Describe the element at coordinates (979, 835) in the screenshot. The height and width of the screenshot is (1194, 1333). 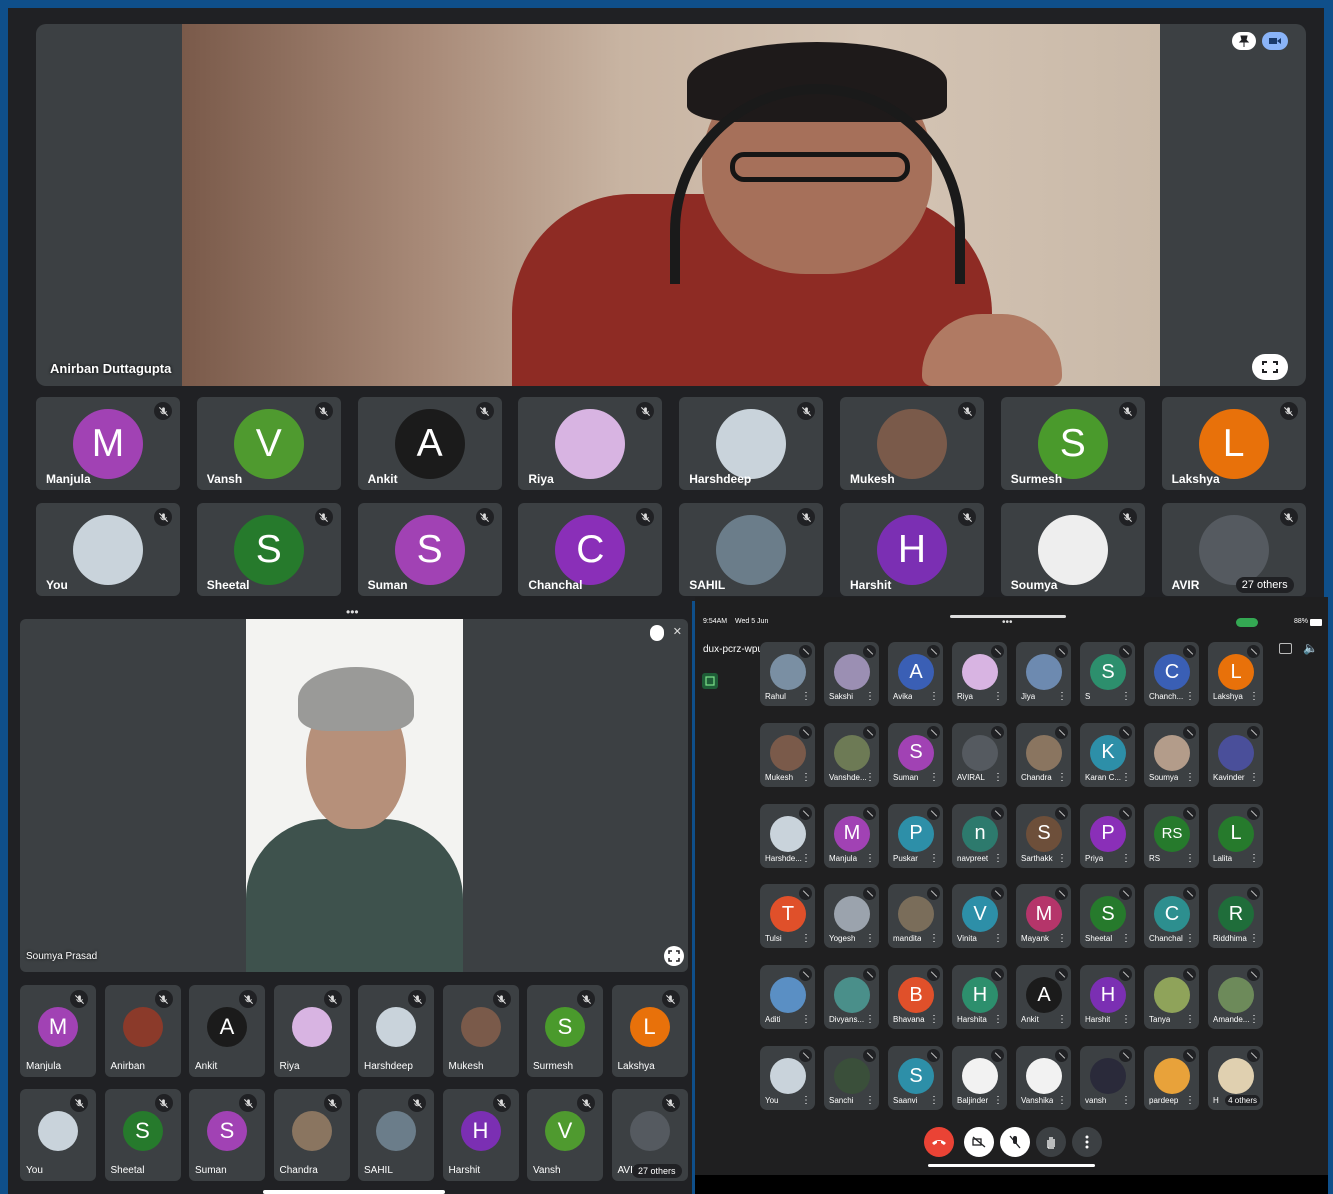
I see `participant-tile: n navpreet ⋮` at that location.